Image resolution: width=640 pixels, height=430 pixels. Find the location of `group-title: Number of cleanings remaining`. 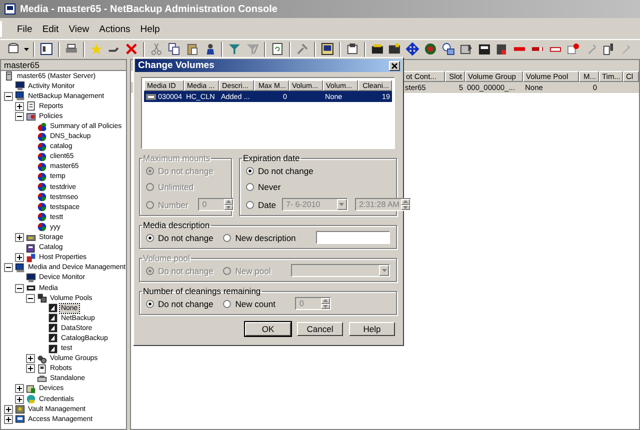

group-title: Number of cleanings remaining is located at coordinates (202, 291).